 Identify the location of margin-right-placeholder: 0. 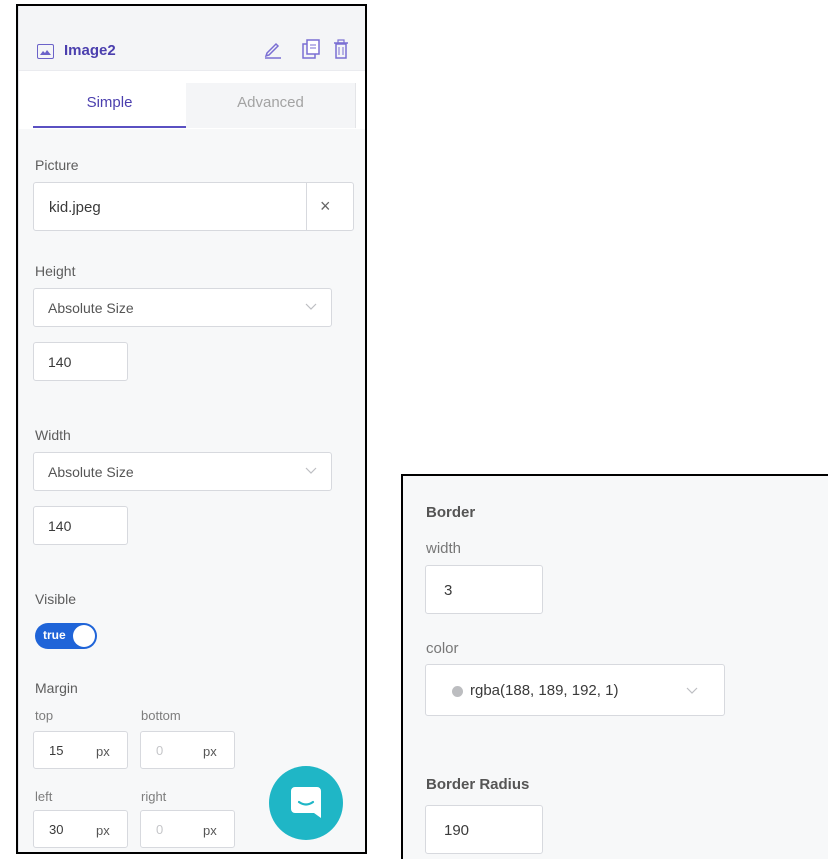
(160, 829).